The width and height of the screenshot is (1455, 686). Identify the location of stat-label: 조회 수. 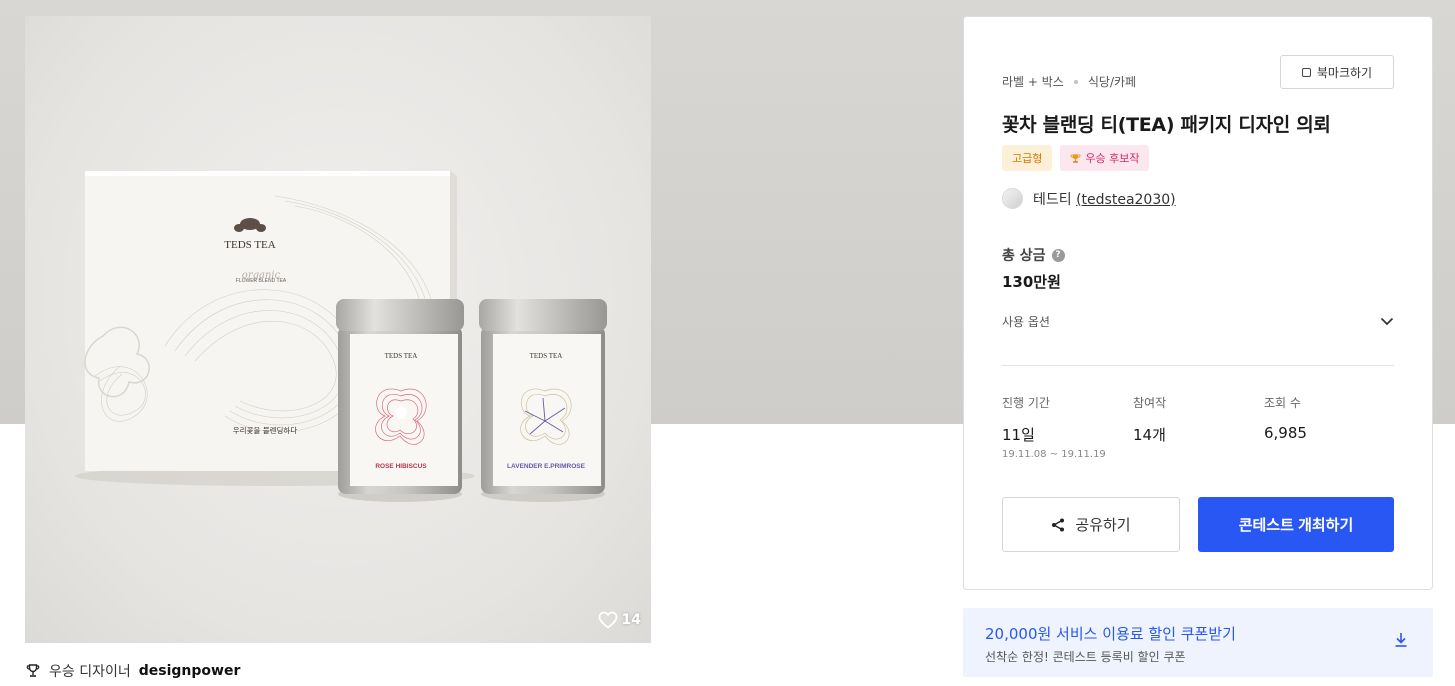
(1282, 403).